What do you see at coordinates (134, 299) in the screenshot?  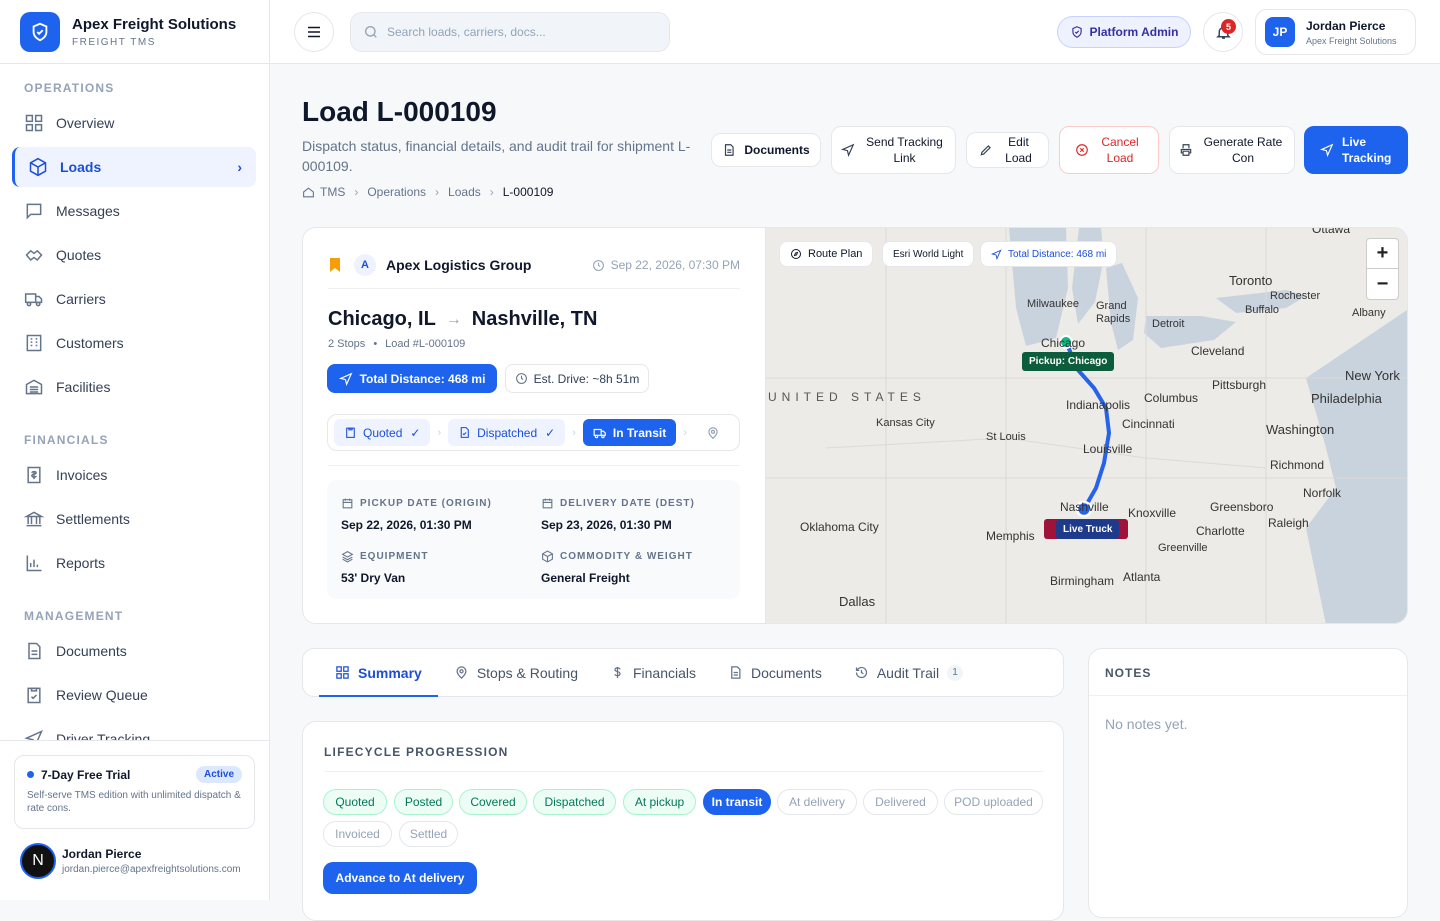 I see `sidebar-item-carriers: Carriers` at bounding box center [134, 299].